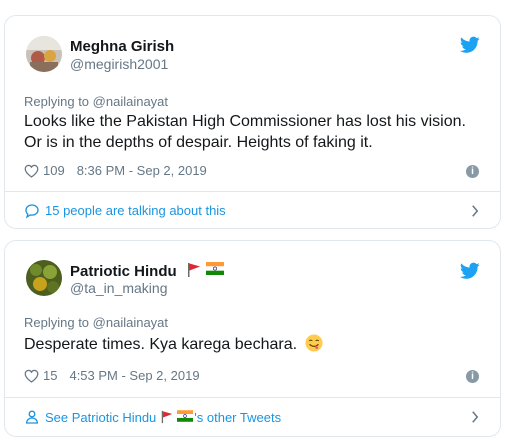  Describe the element at coordinates (119, 64) in the screenshot. I see `author-handle: @megirish2001` at that location.